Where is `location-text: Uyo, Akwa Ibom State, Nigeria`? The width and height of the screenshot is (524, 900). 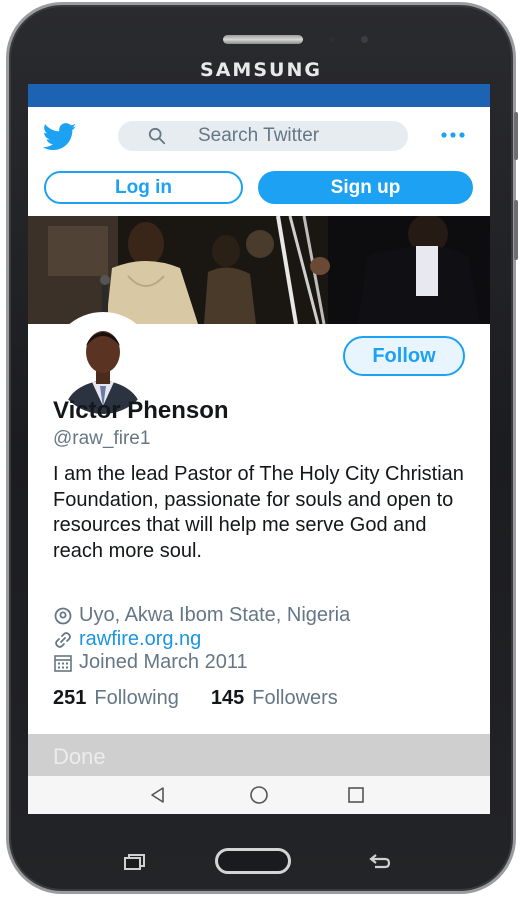 location-text: Uyo, Akwa Ibom State, Nigeria is located at coordinates (215, 615).